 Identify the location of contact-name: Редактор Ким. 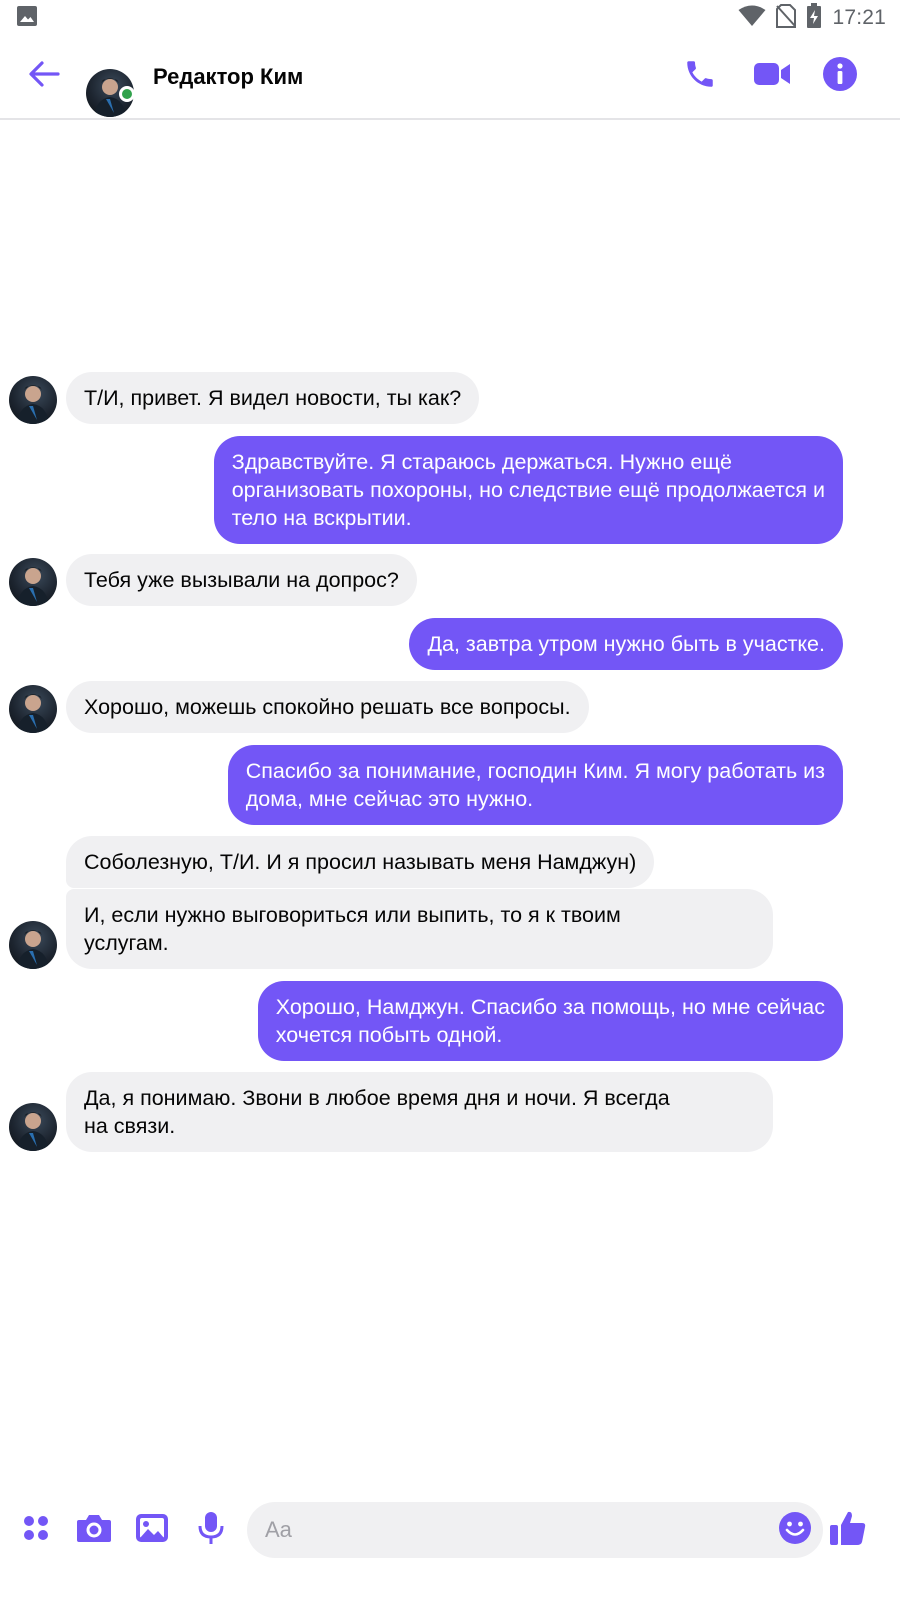
(228, 77).